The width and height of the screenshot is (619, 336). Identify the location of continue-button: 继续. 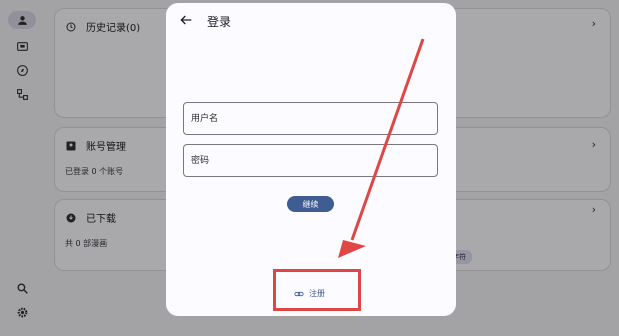
(310, 204).